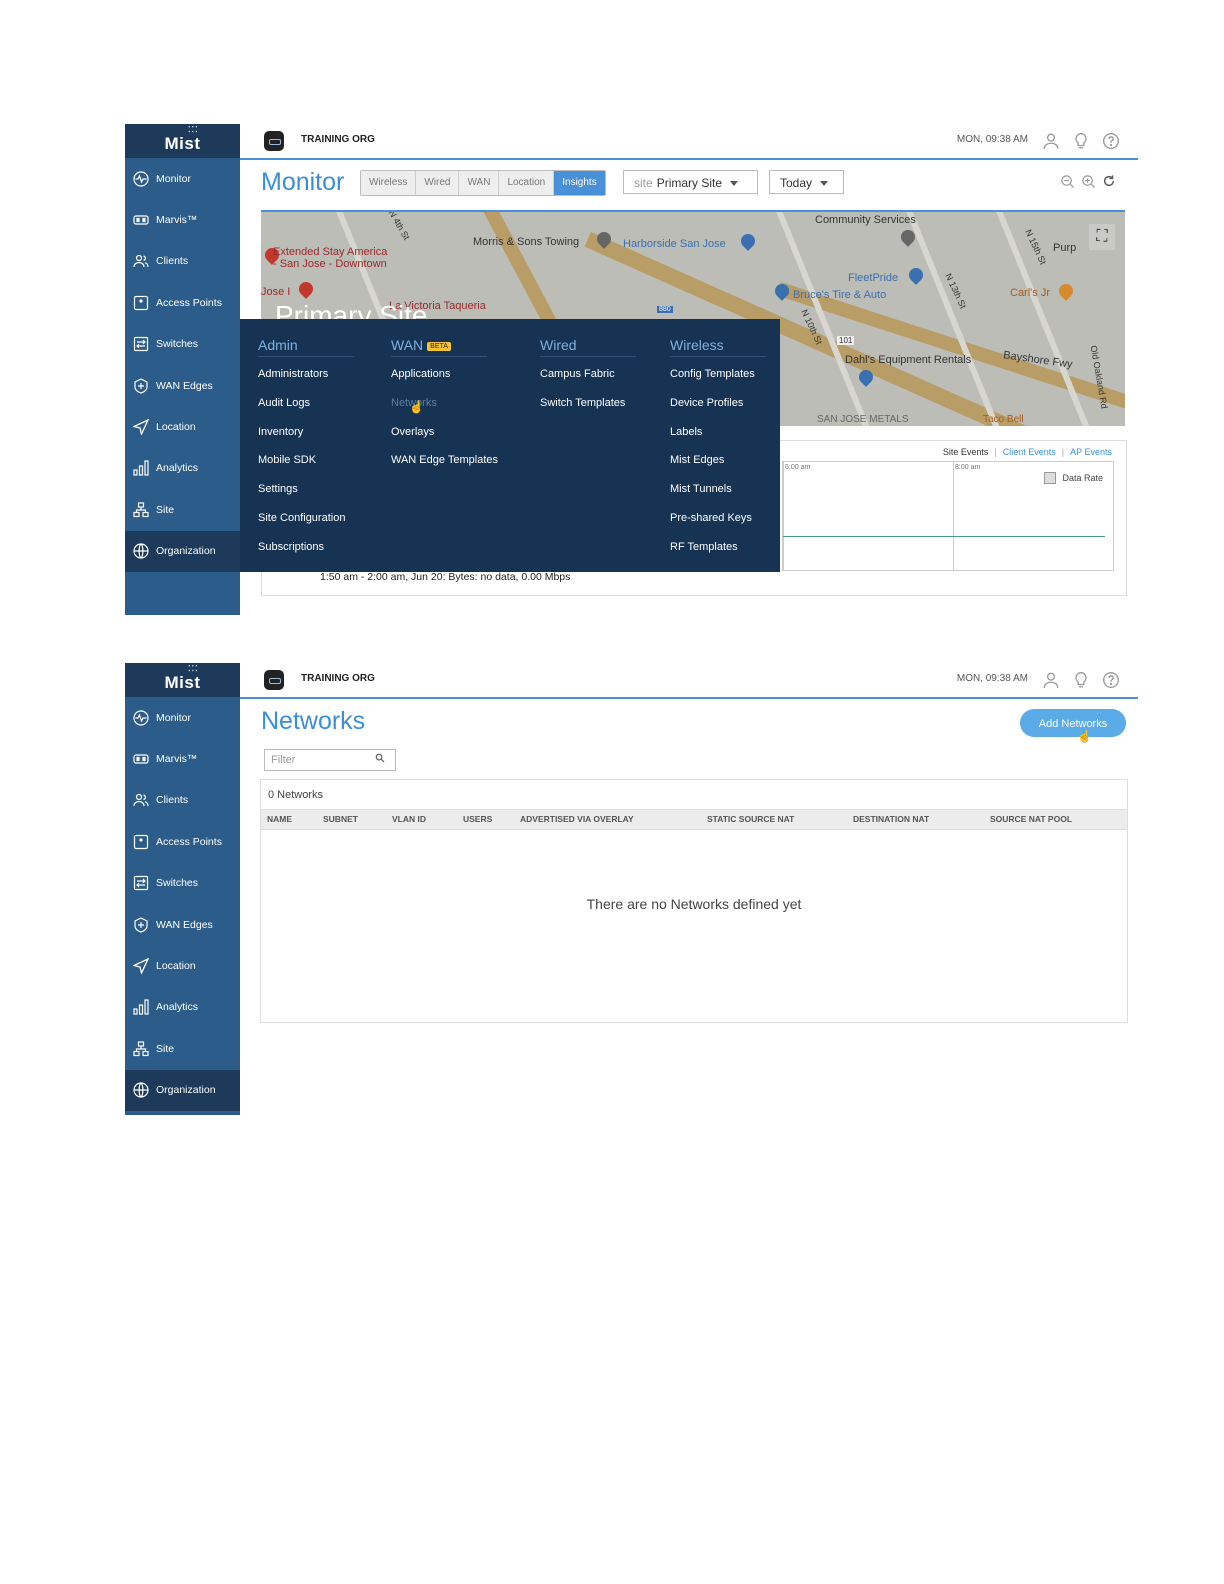  What do you see at coordinates (439, 346) in the screenshot?
I see `beta-badge: BETA` at bounding box center [439, 346].